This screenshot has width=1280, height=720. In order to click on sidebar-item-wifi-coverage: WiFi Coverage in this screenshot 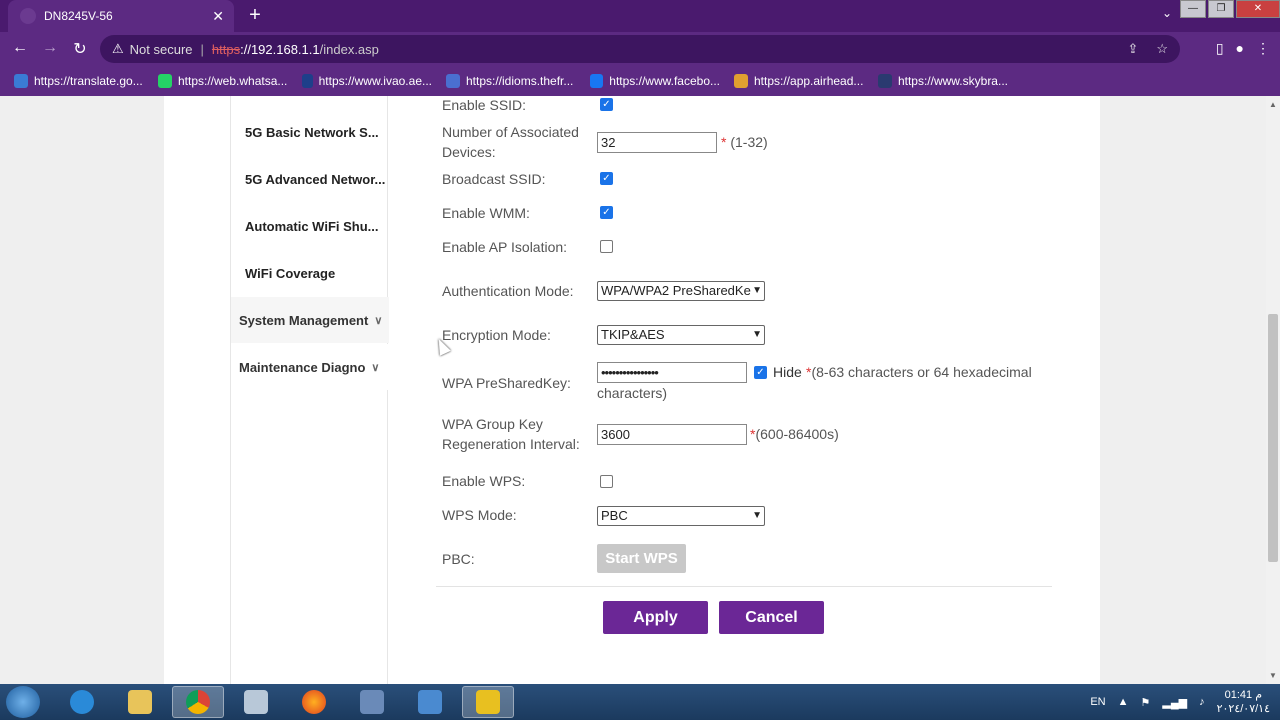, I will do `click(290, 273)`.